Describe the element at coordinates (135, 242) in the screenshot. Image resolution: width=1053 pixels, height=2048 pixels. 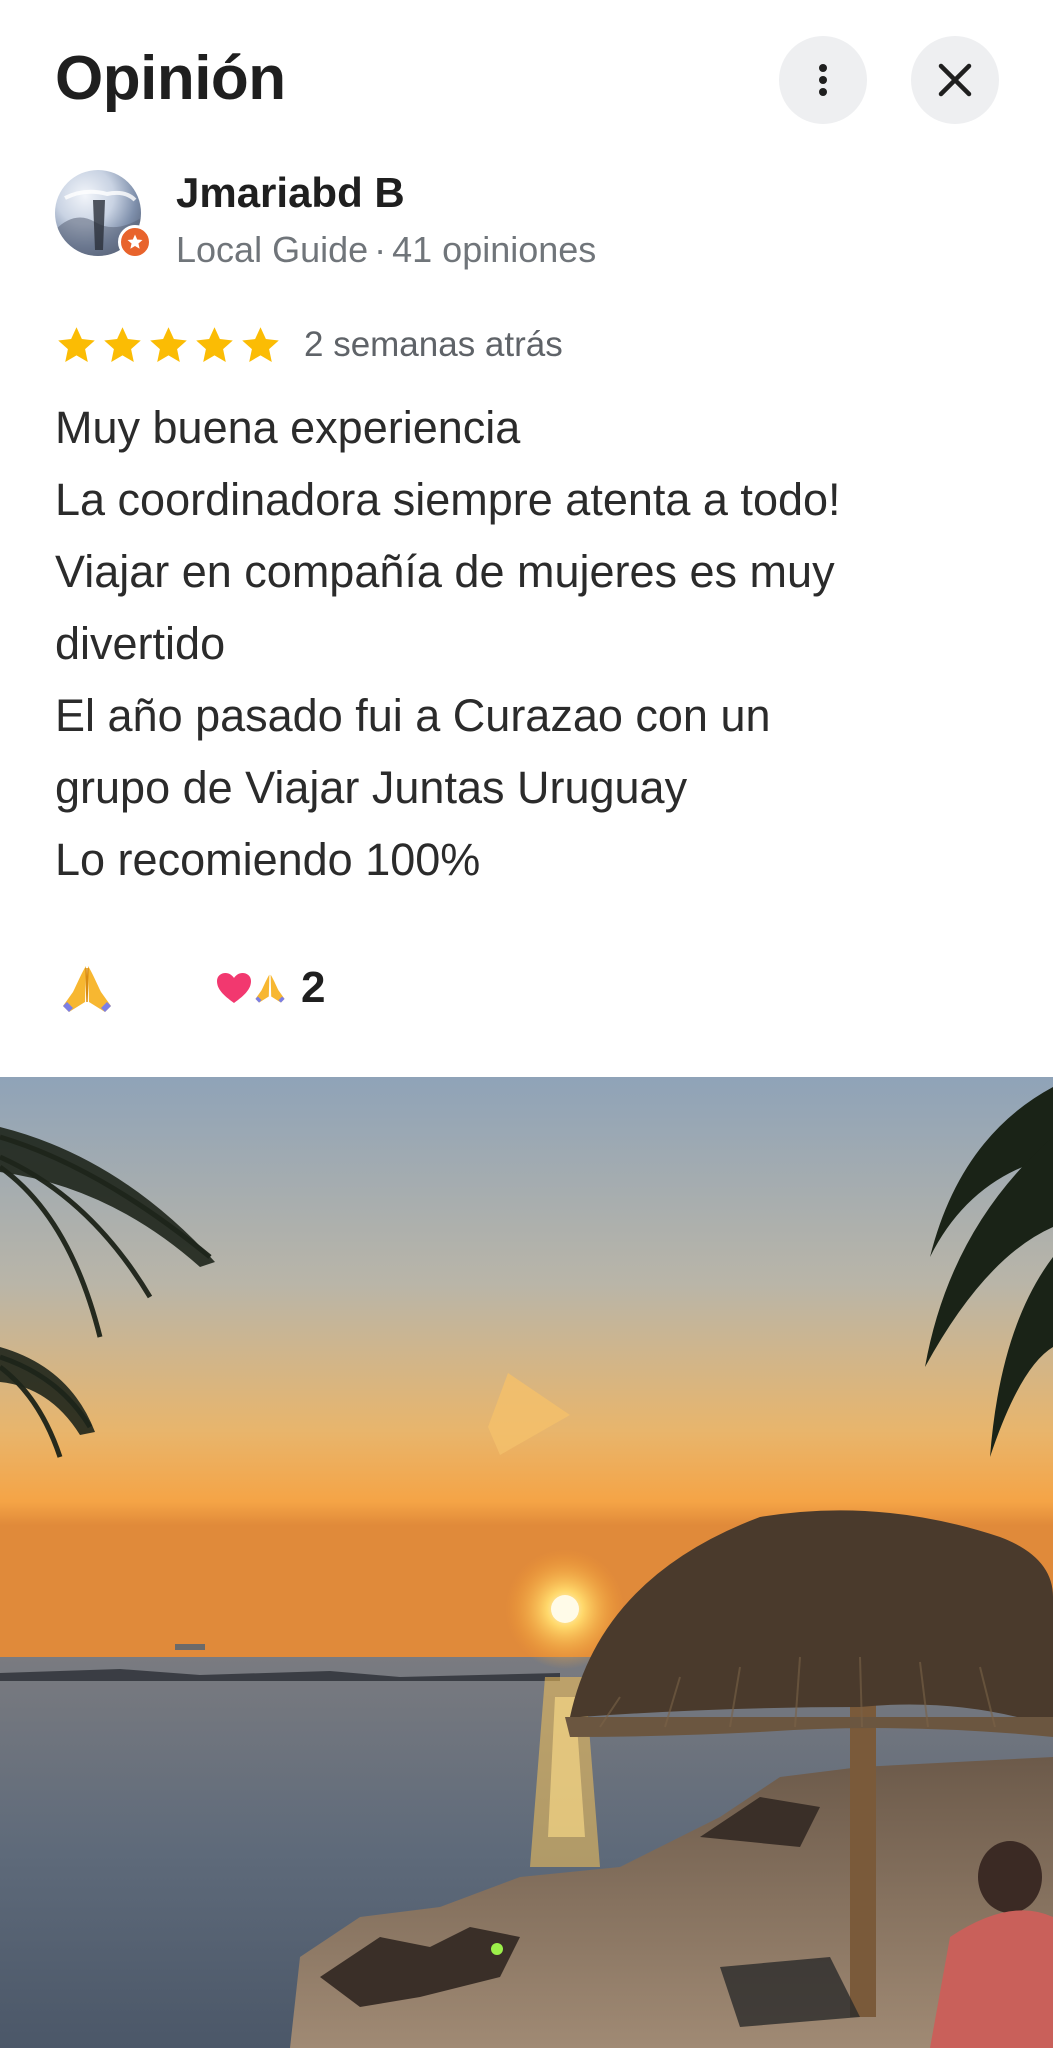
I see `local-guide-star-icon` at that location.